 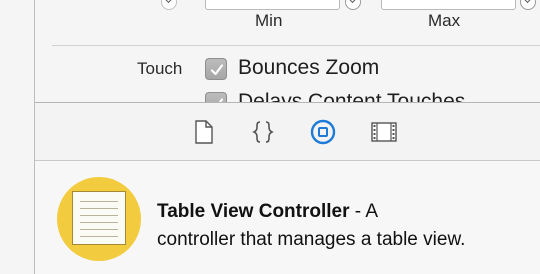 I want to click on table-document-graphic, so click(x=99, y=218).